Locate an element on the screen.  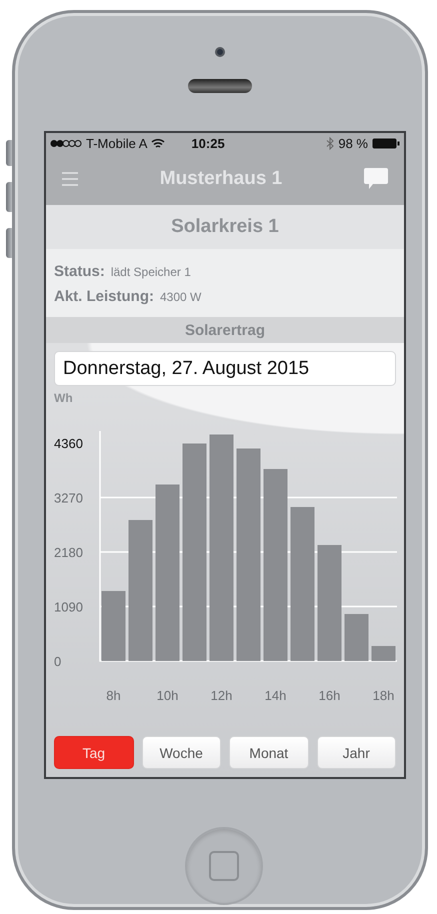
x-tick-label: 12h is located at coordinates (221, 695).